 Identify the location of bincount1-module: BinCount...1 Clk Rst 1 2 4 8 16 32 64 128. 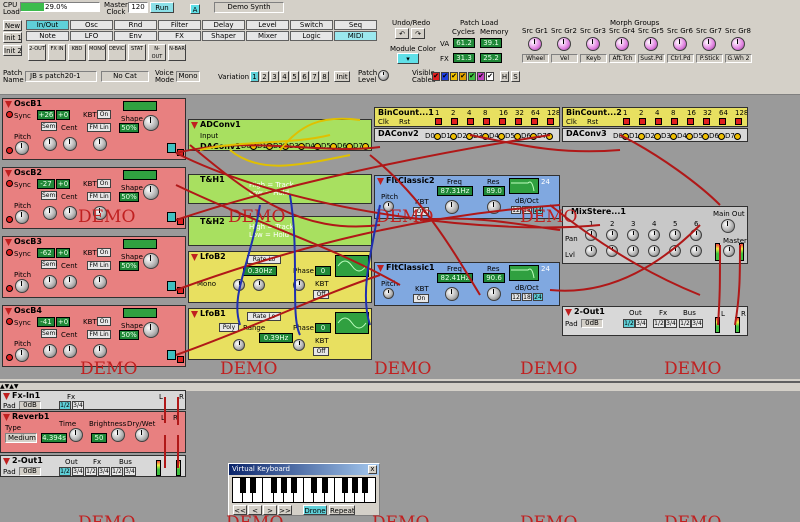
(467, 117).